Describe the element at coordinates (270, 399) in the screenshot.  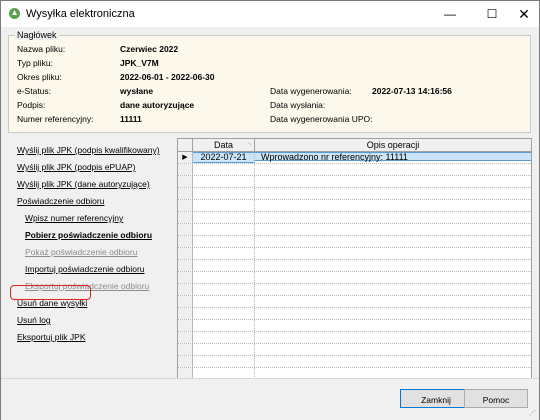
I see `dialog-footer: Zamknij Pomoc ⋰` at that location.